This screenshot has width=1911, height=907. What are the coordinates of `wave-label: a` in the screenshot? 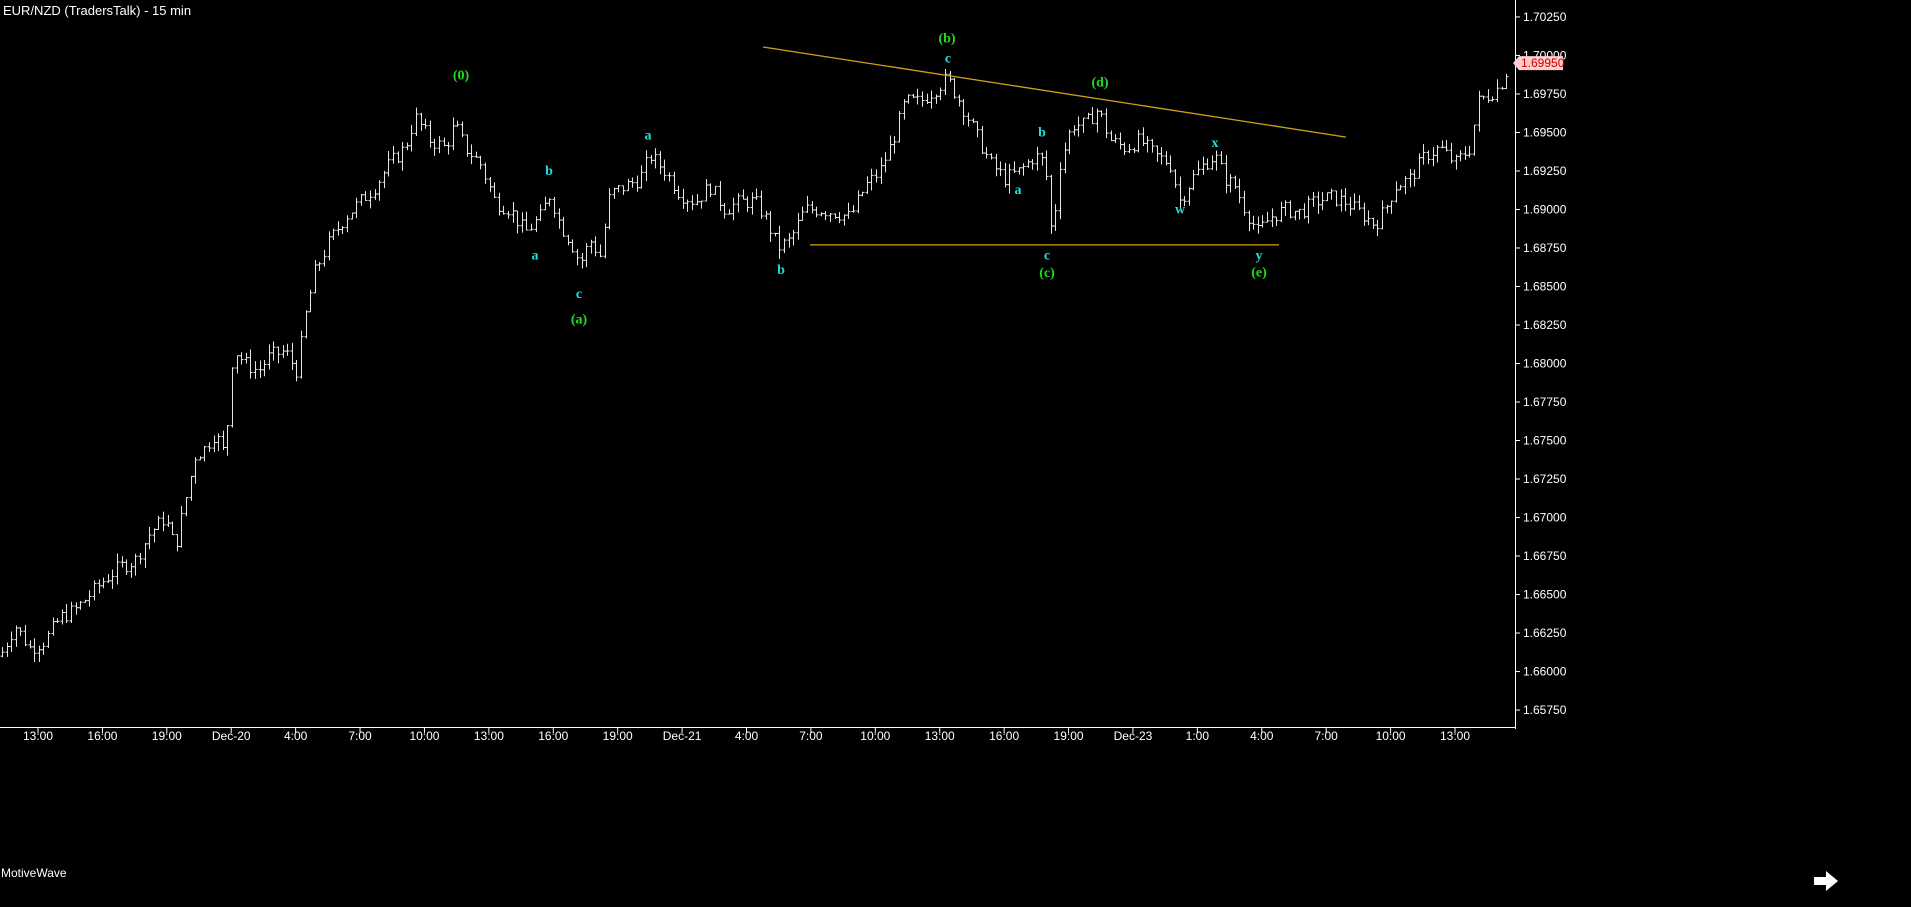 It's located at (648, 135).